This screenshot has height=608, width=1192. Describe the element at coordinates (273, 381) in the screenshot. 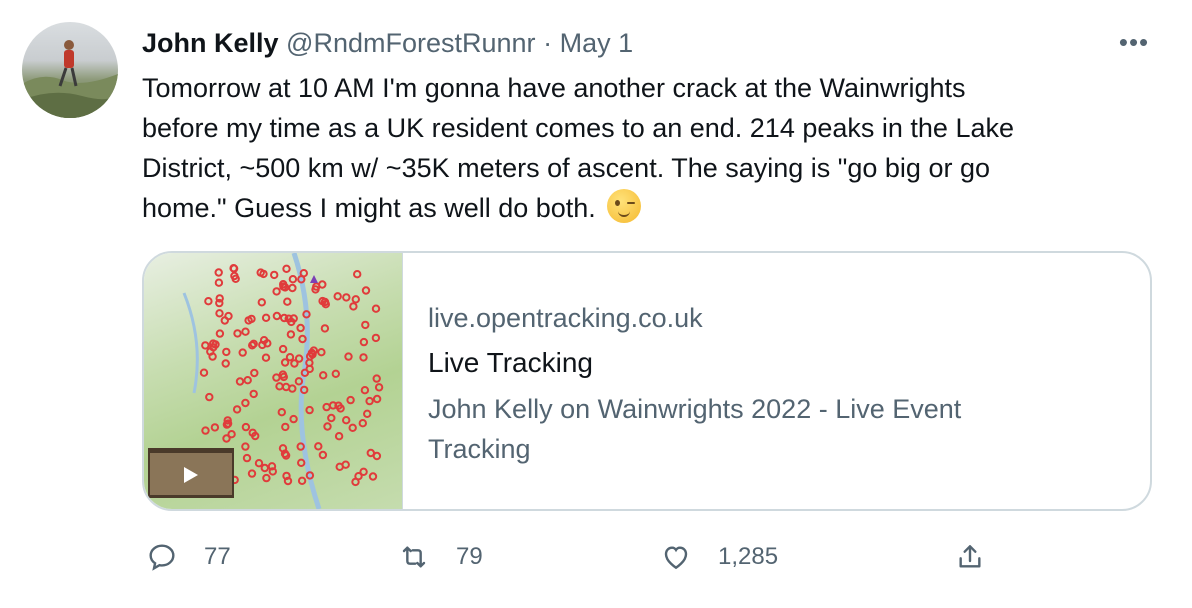

I see `map-thumbnail` at that location.